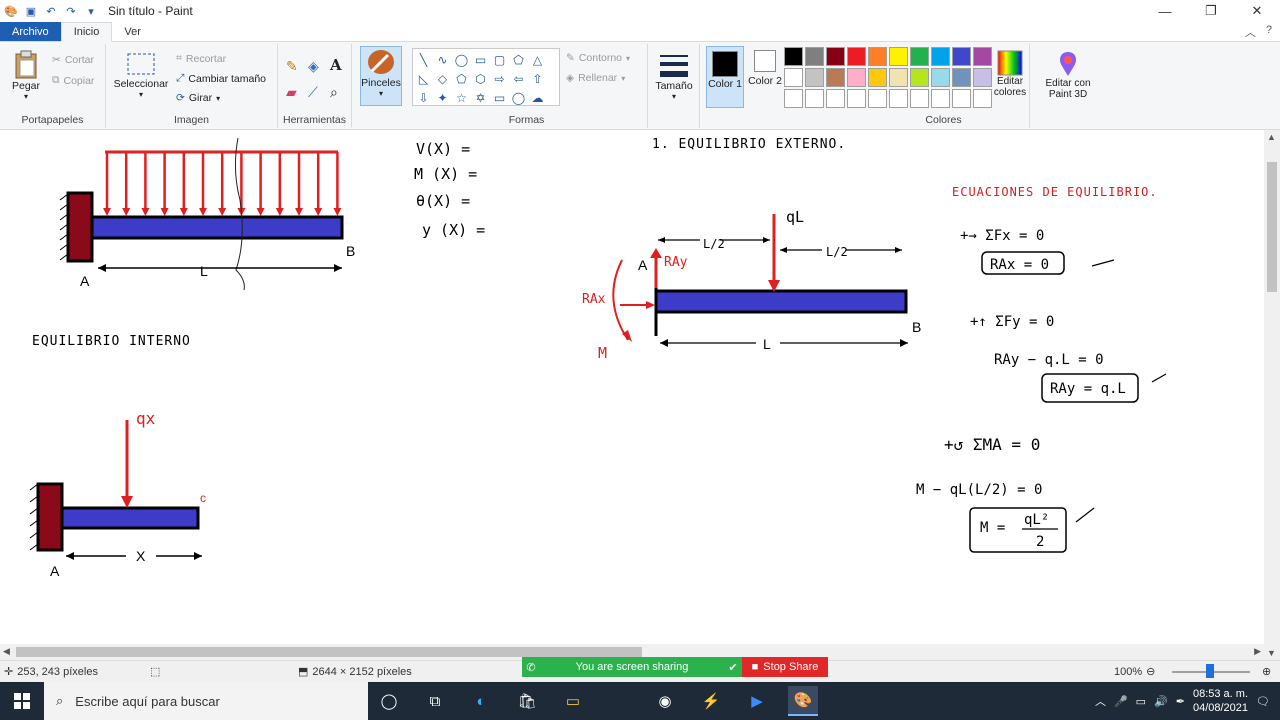 This screenshot has width=1280, height=720. I want to click on outline-button: ✎ Contorno ▾, so click(598, 58).